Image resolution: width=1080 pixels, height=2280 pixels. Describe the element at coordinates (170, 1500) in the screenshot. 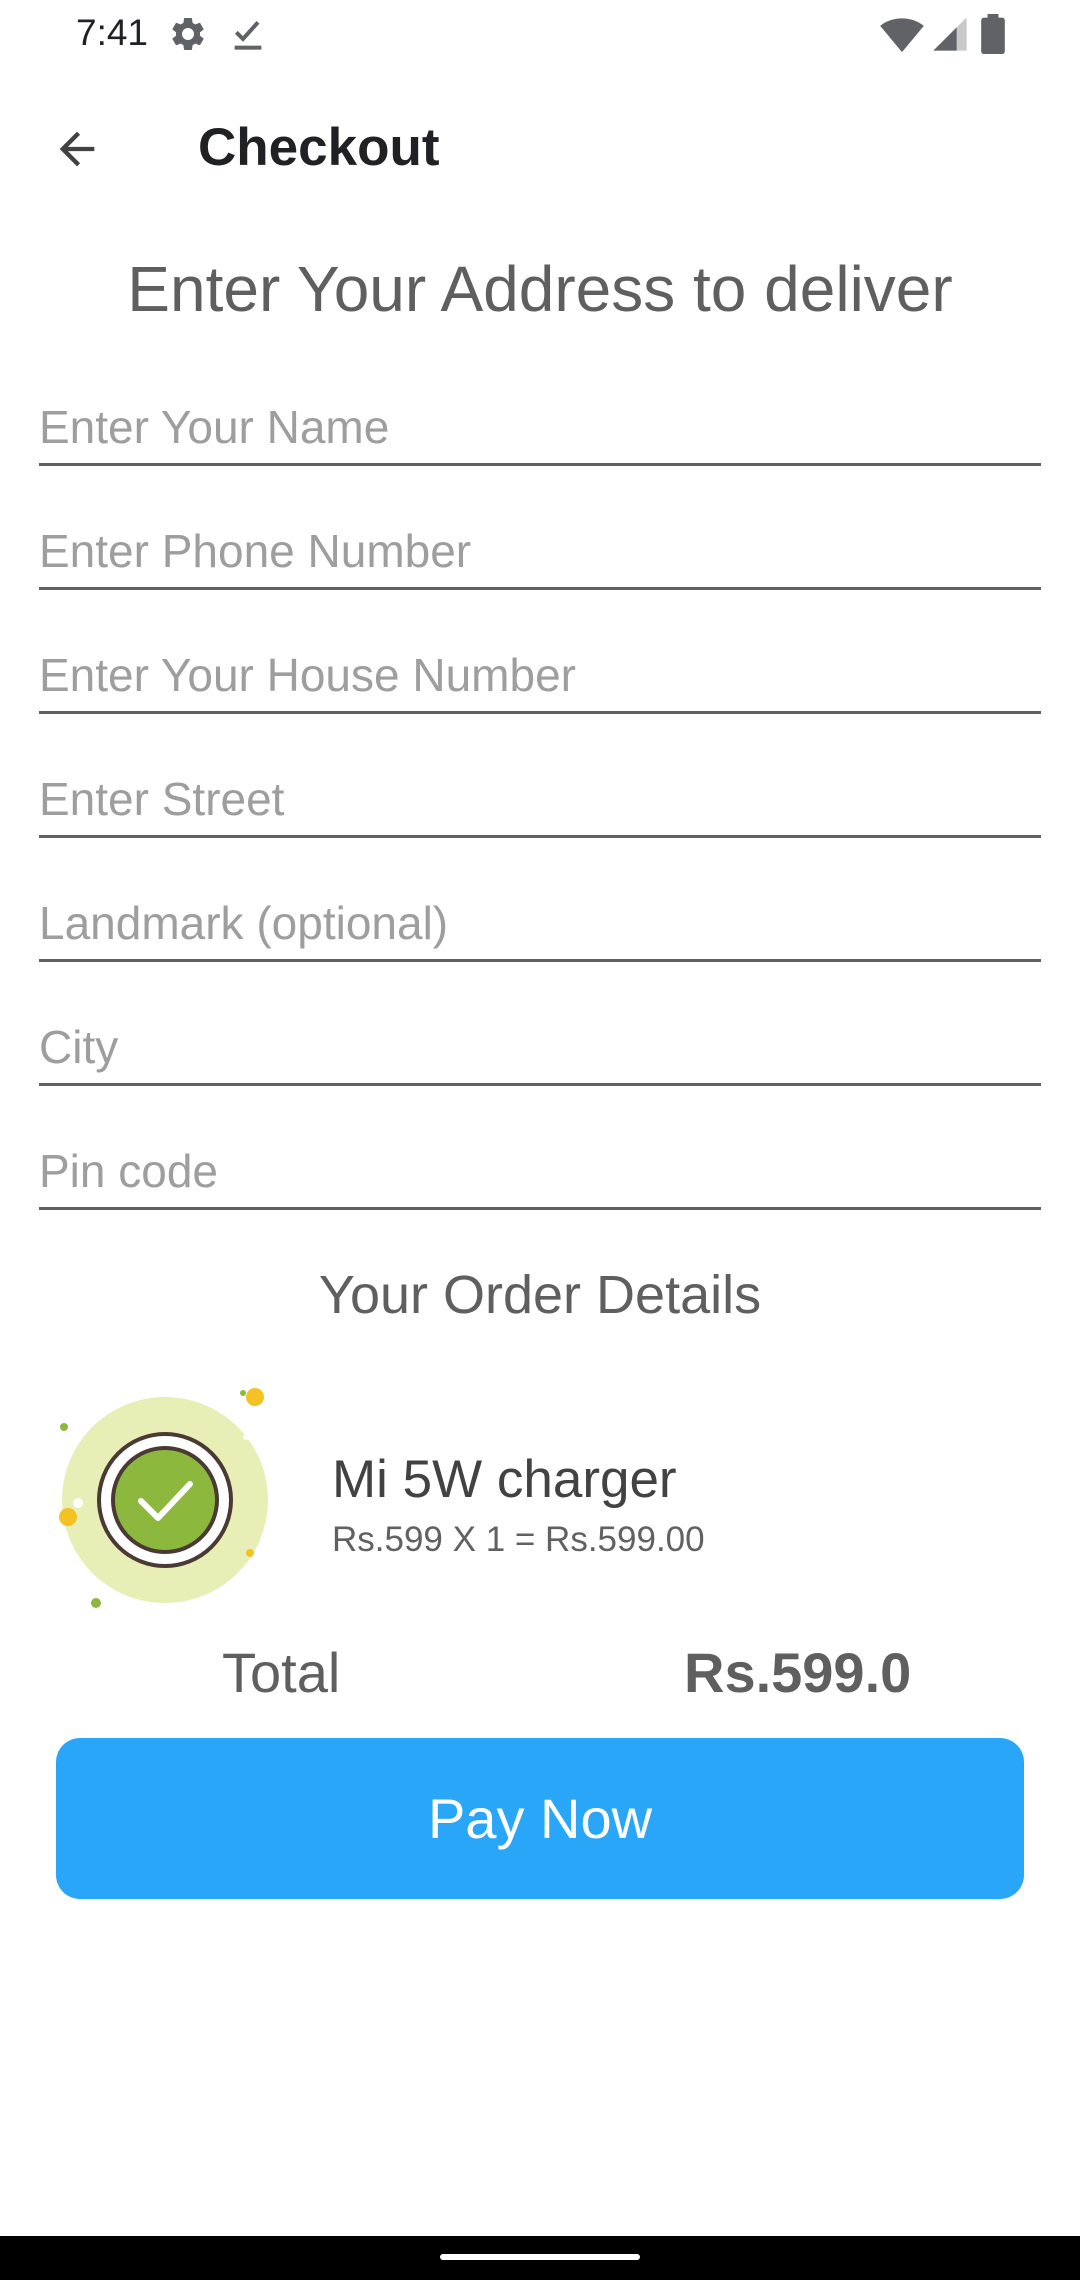

I see `check-badge-icon` at that location.